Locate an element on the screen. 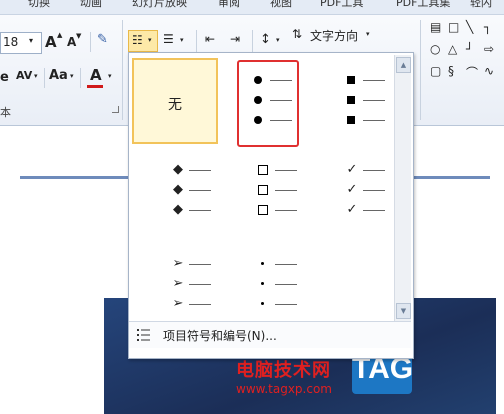 The image size is (504, 414). font-color-swatch is located at coordinates (95, 86).